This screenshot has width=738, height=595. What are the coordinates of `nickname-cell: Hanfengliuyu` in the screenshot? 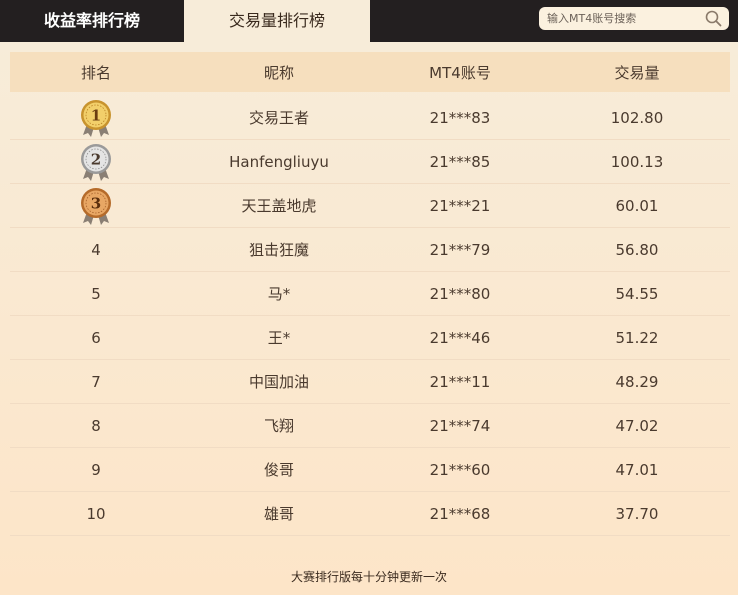 It's located at (279, 161).